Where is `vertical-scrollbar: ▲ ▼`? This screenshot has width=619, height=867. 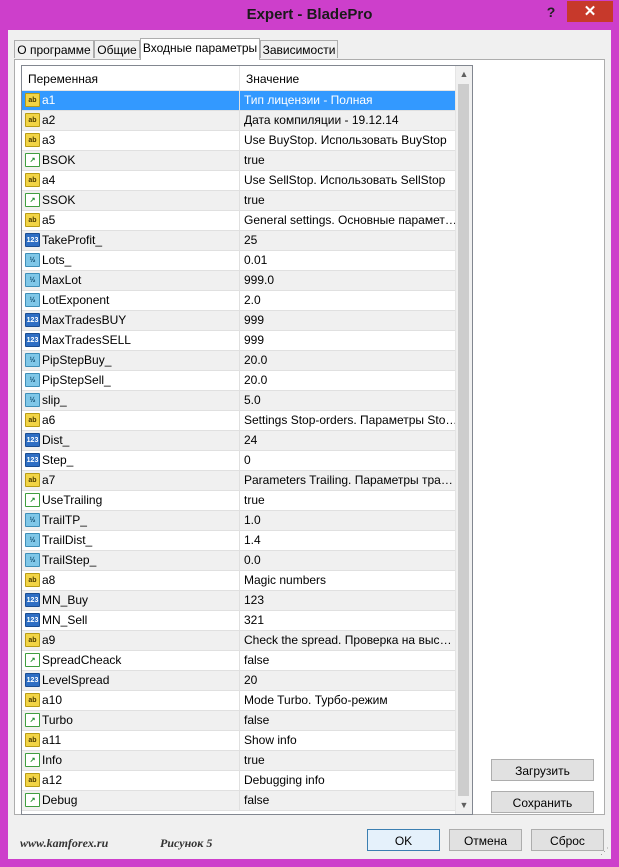 vertical-scrollbar: ▲ ▼ is located at coordinates (463, 440).